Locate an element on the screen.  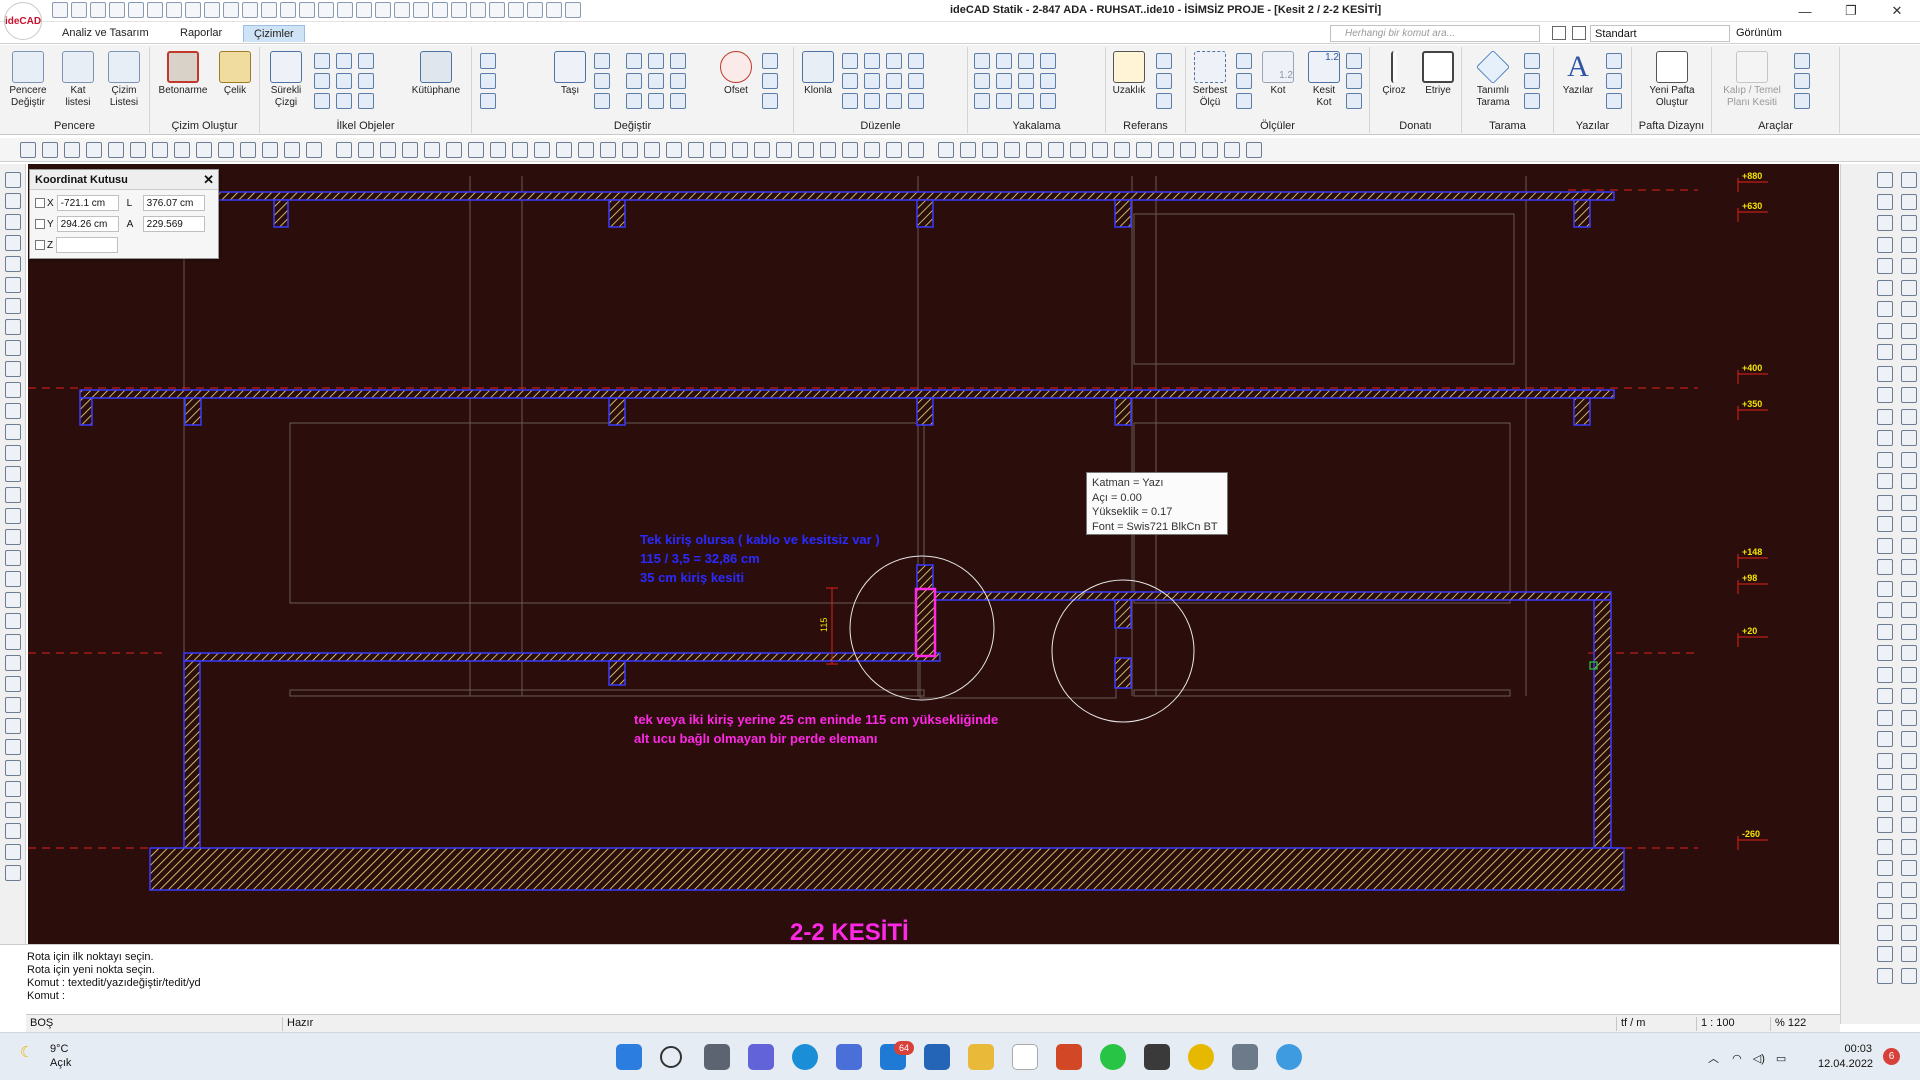
circle-icon is located at coordinates (344, 81).